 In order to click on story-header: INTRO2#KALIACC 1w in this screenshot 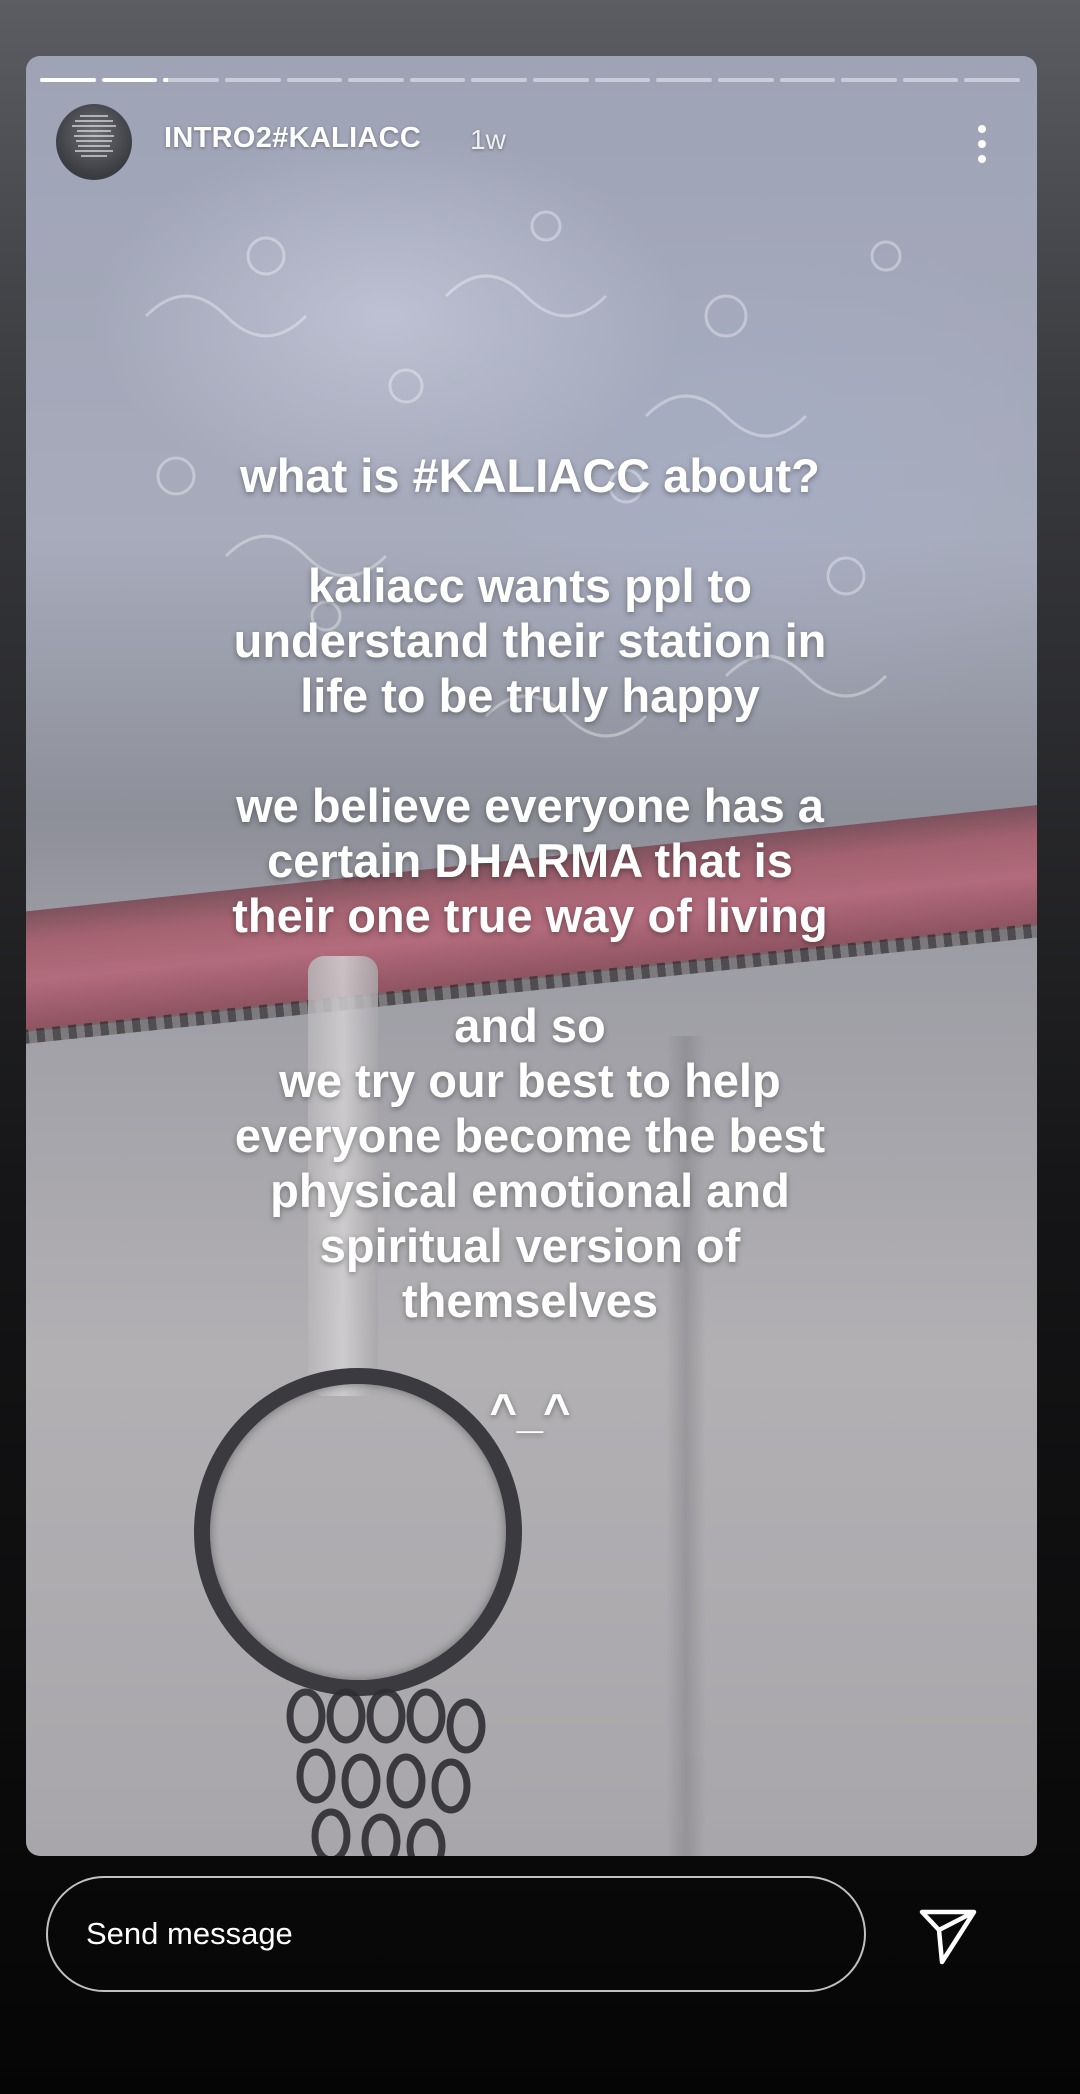, I will do `click(536, 144)`.